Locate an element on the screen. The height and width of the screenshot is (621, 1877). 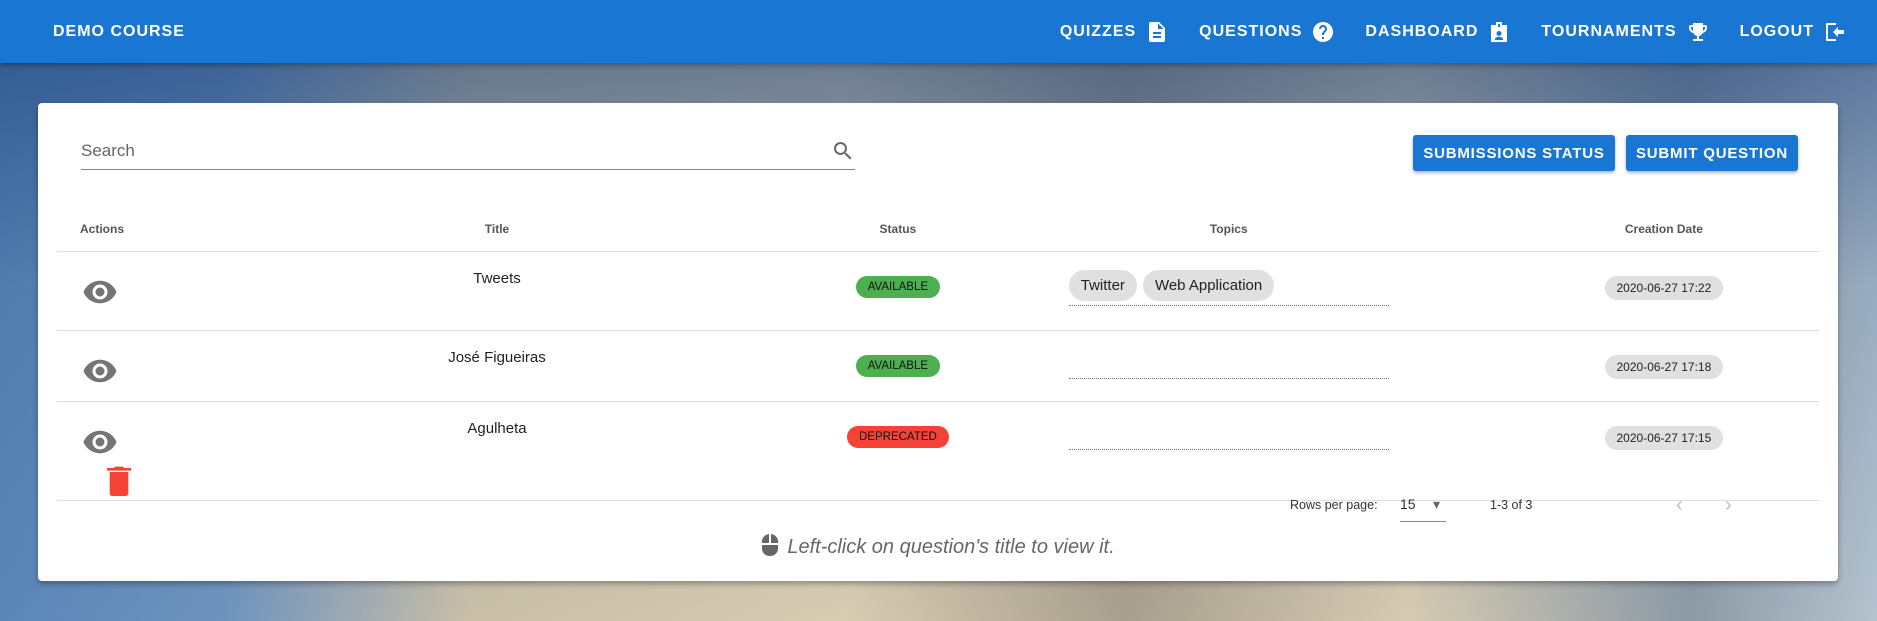
file-document-icon is located at coordinates (1157, 31).